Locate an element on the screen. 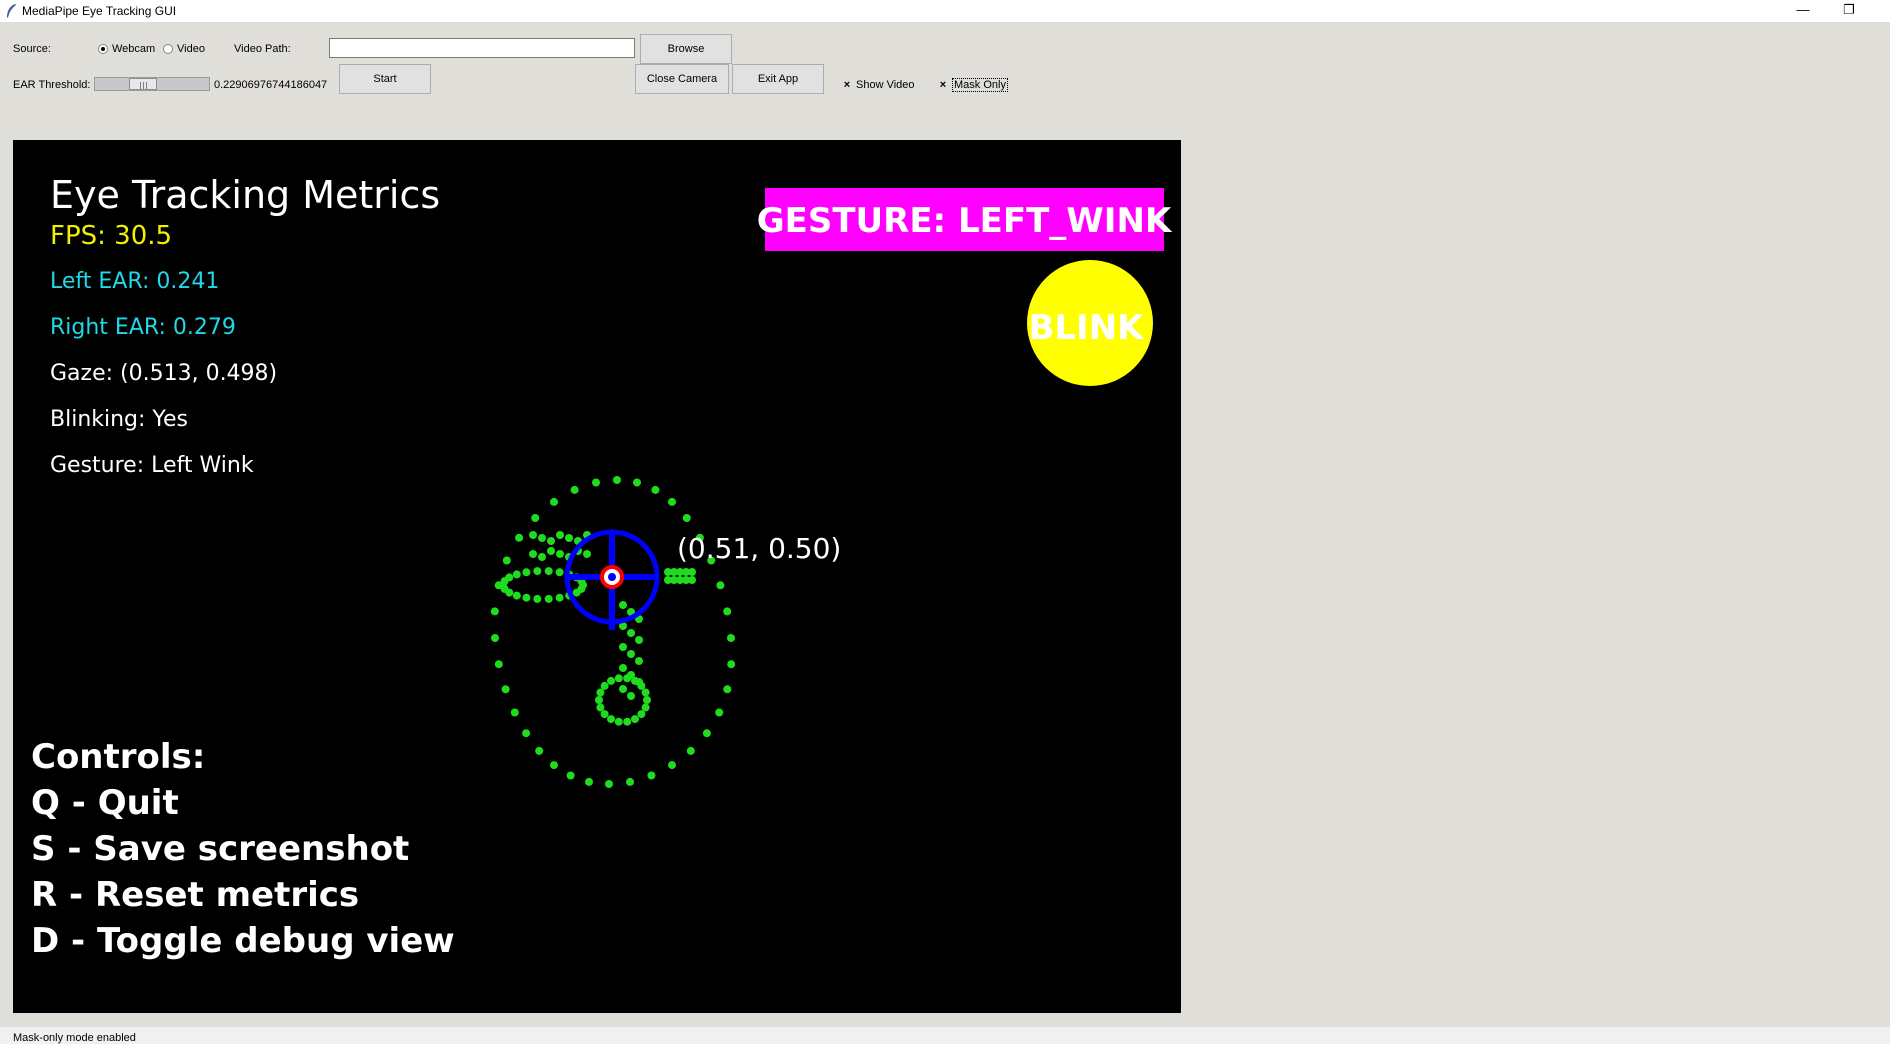 This screenshot has width=1890, height=1044. window-title: MediaPipe Eye Tracking GUI is located at coordinates (99, 11).